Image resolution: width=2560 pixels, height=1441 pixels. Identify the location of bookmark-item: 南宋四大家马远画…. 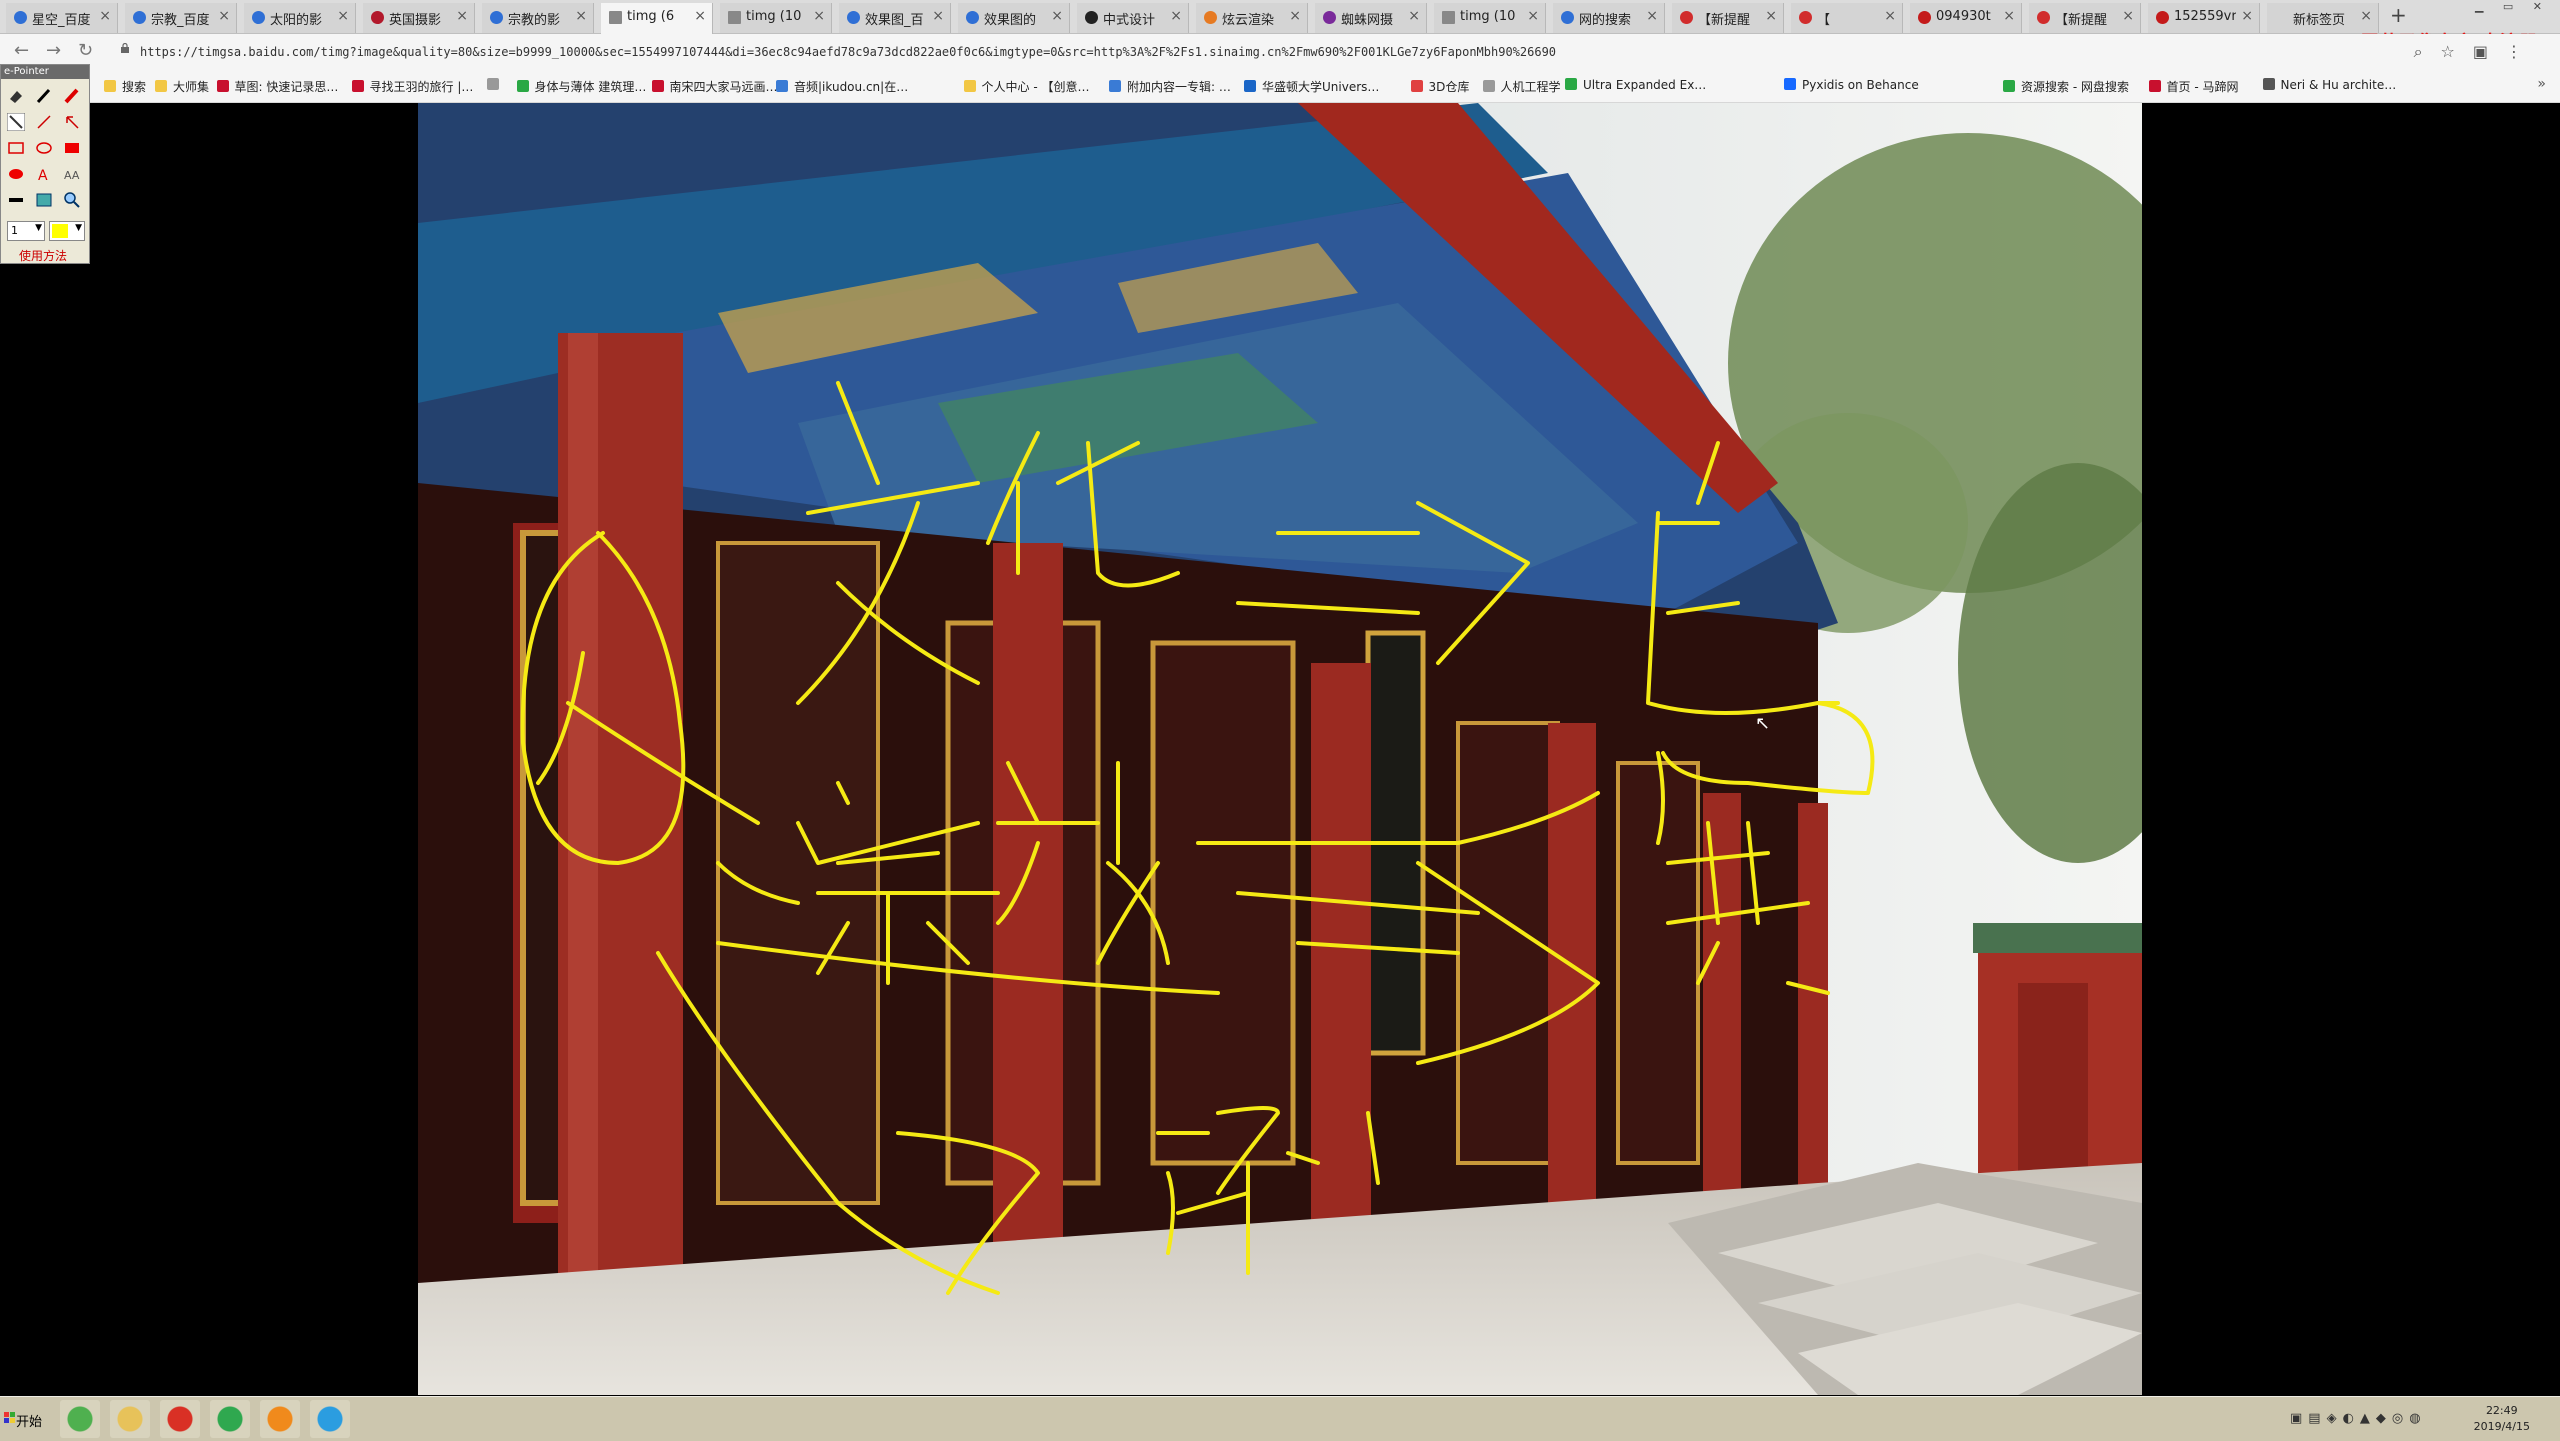
(714, 86).